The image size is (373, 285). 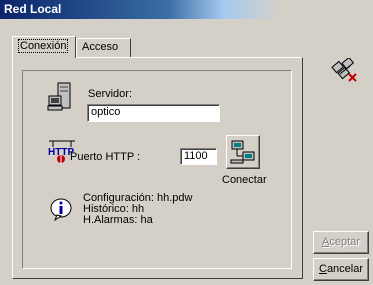 What do you see at coordinates (345, 269) in the screenshot?
I see `cancel-label: ancelar` at bounding box center [345, 269].